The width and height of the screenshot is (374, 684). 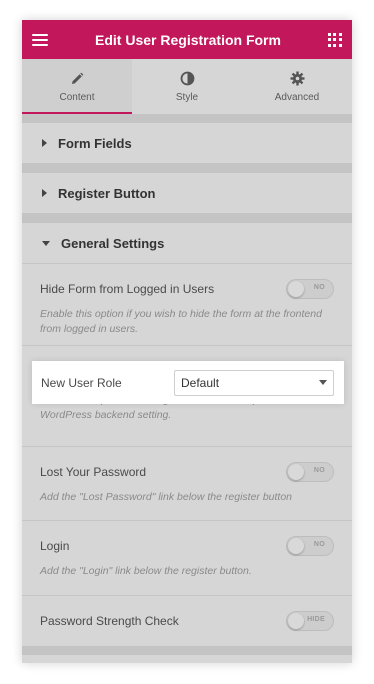 What do you see at coordinates (297, 79) in the screenshot?
I see `gear-icon` at bounding box center [297, 79].